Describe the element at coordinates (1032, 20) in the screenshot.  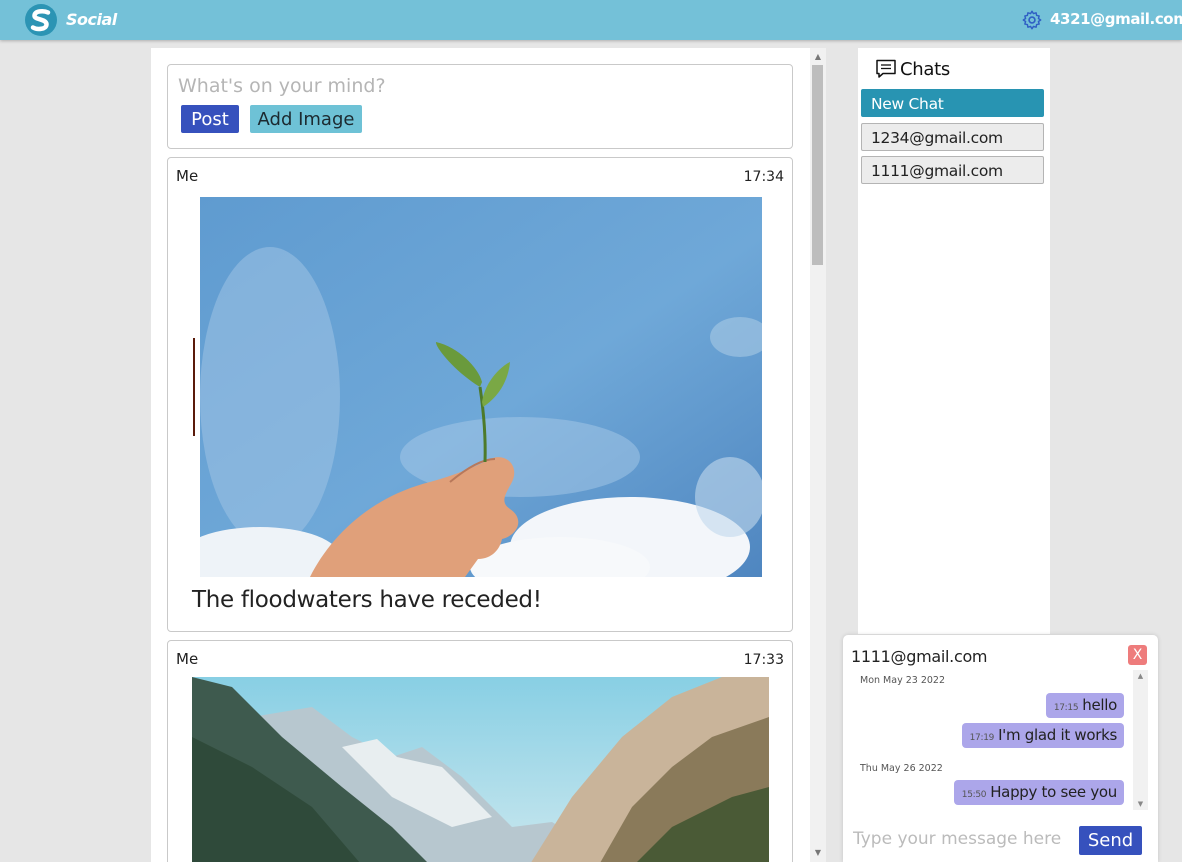
I see `gear-icon` at that location.